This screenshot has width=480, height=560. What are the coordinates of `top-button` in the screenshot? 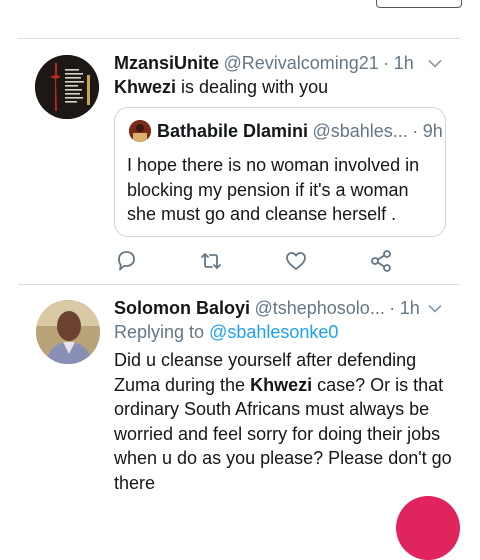 It's located at (419, 4).